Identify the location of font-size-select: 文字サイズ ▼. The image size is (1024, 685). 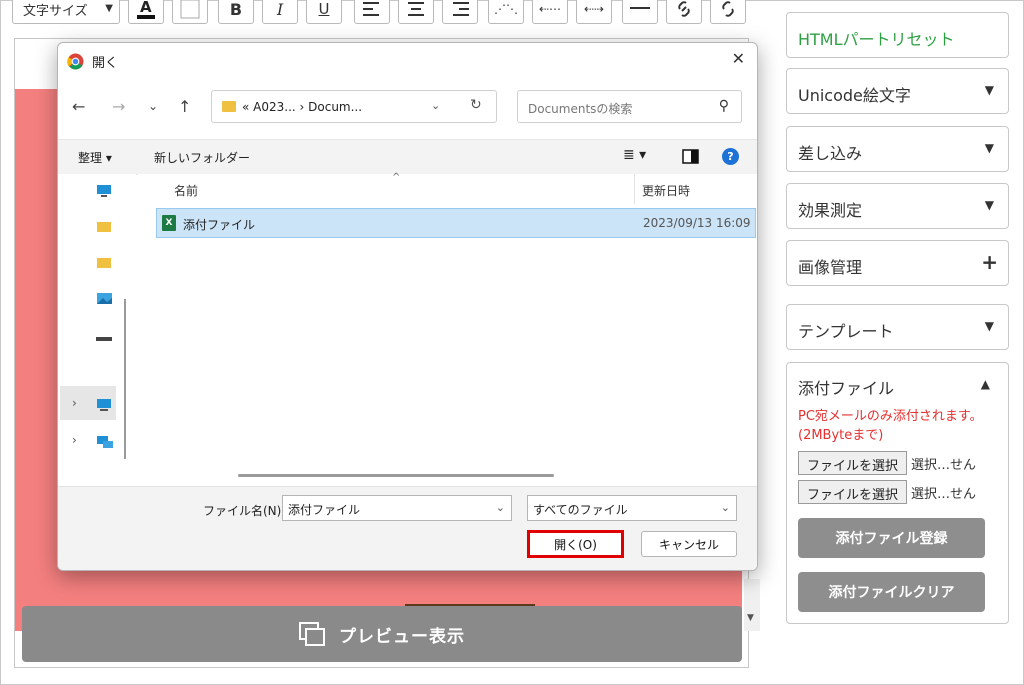
(66, 12).